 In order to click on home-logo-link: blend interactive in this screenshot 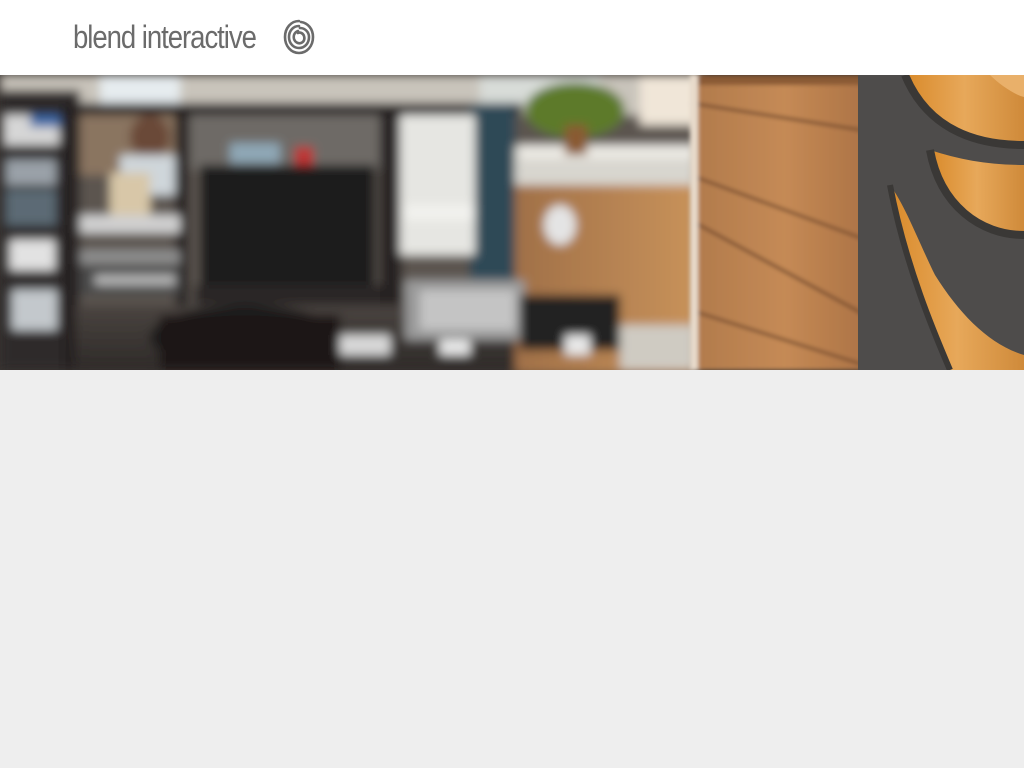, I will do `click(194, 37)`.